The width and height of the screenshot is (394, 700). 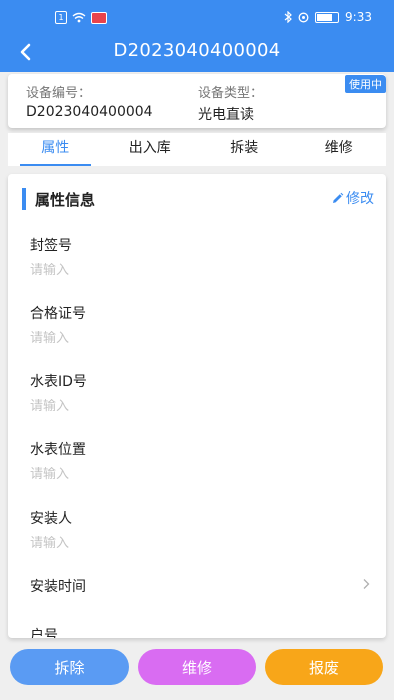 I want to click on header: D2023040400004, so click(x=197, y=54).